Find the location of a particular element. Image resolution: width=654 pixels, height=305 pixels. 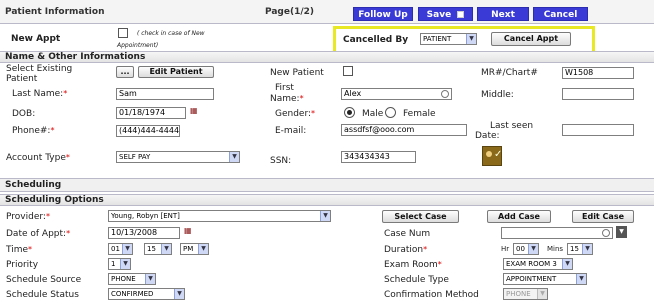

time-ampm-select: PM ▼ is located at coordinates (194, 249).